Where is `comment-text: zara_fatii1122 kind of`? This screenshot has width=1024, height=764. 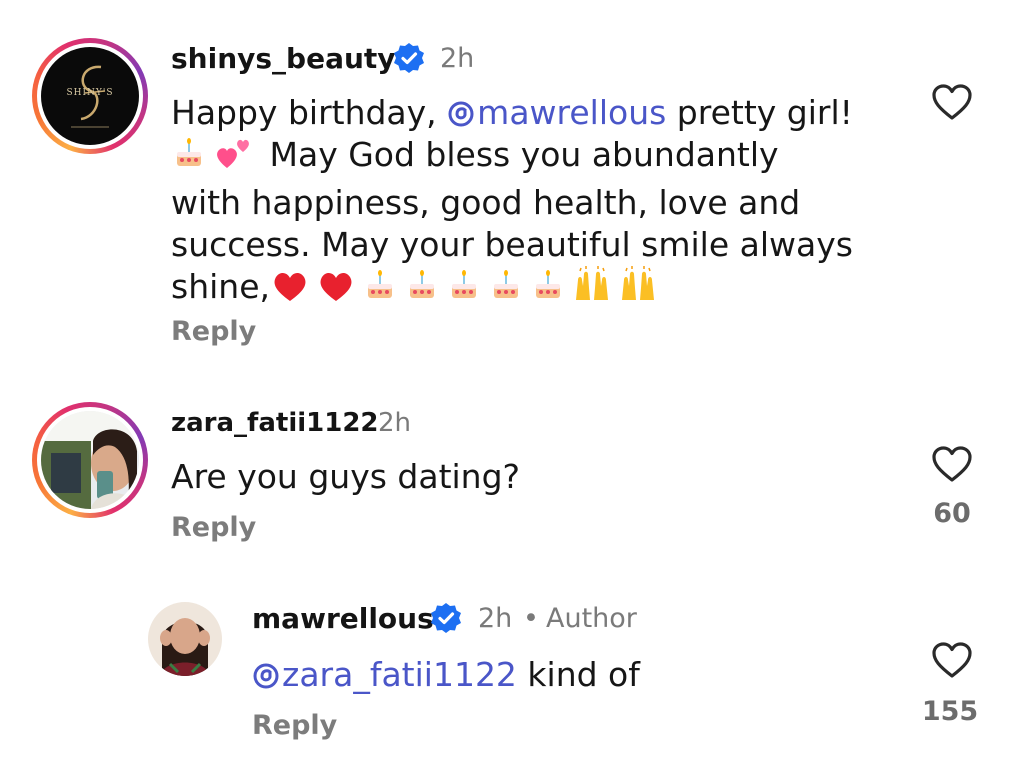
comment-text: zara_fatii1122 kind of is located at coordinates (446, 675).